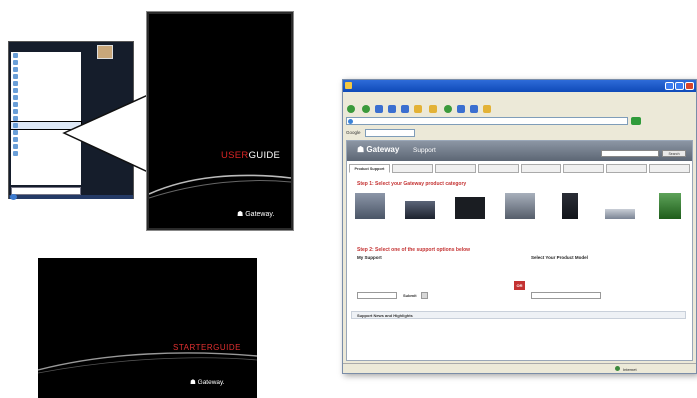 The height and width of the screenshot is (398, 697). I want to click on favorites-button, so click(434, 108).